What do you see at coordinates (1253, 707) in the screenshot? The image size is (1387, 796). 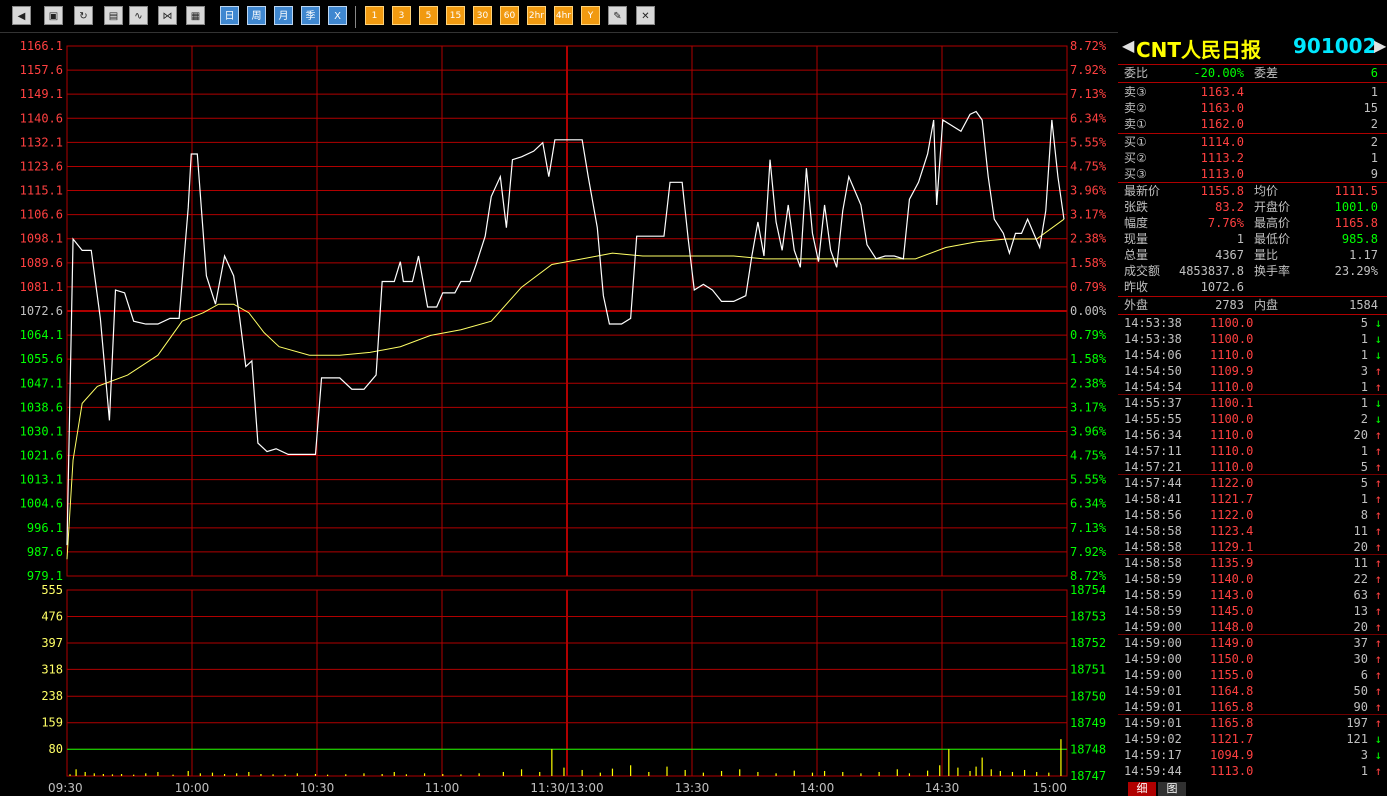 I see `tick-row: 14:59:01 1165.8 90 ↑` at bounding box center [1253, 707].